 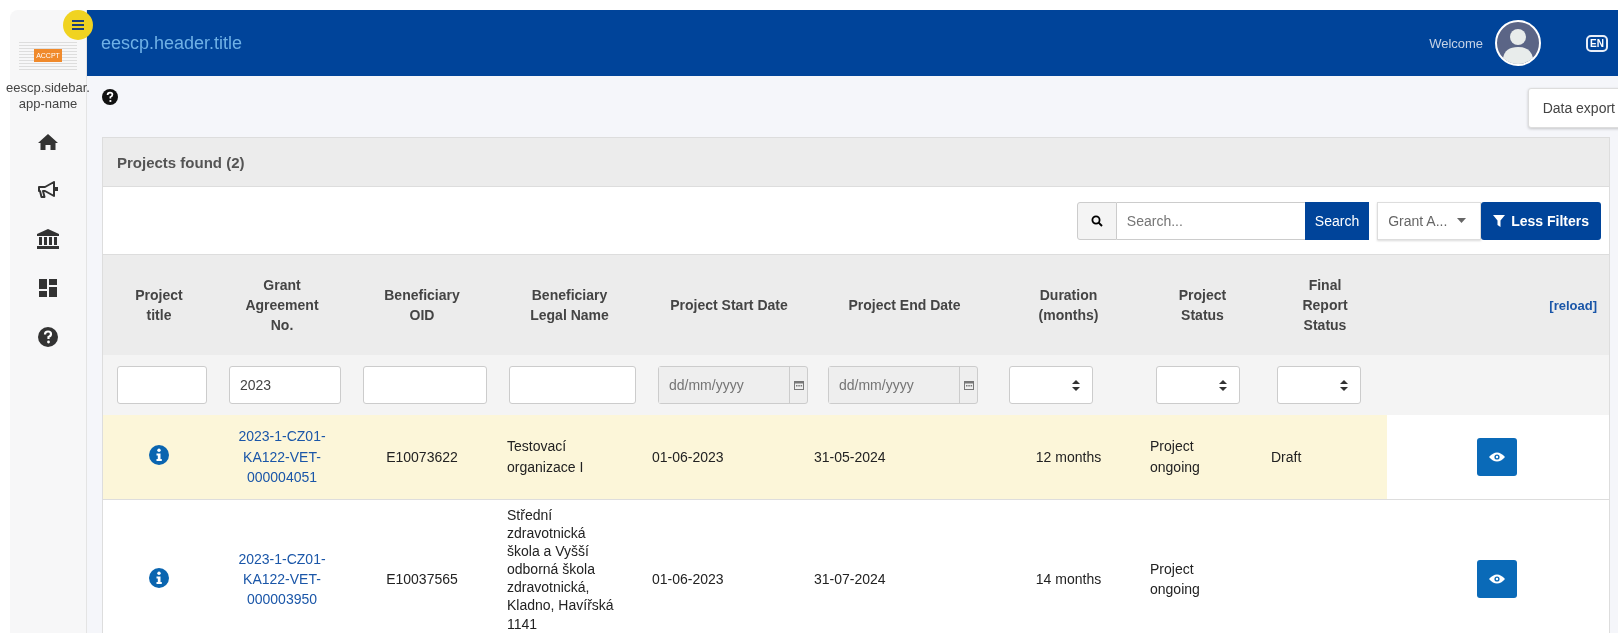 What do you see at coordinates (422, 579) in the screenshot?
I see `table-cell: E10037565` at bounding box center [422, 579].